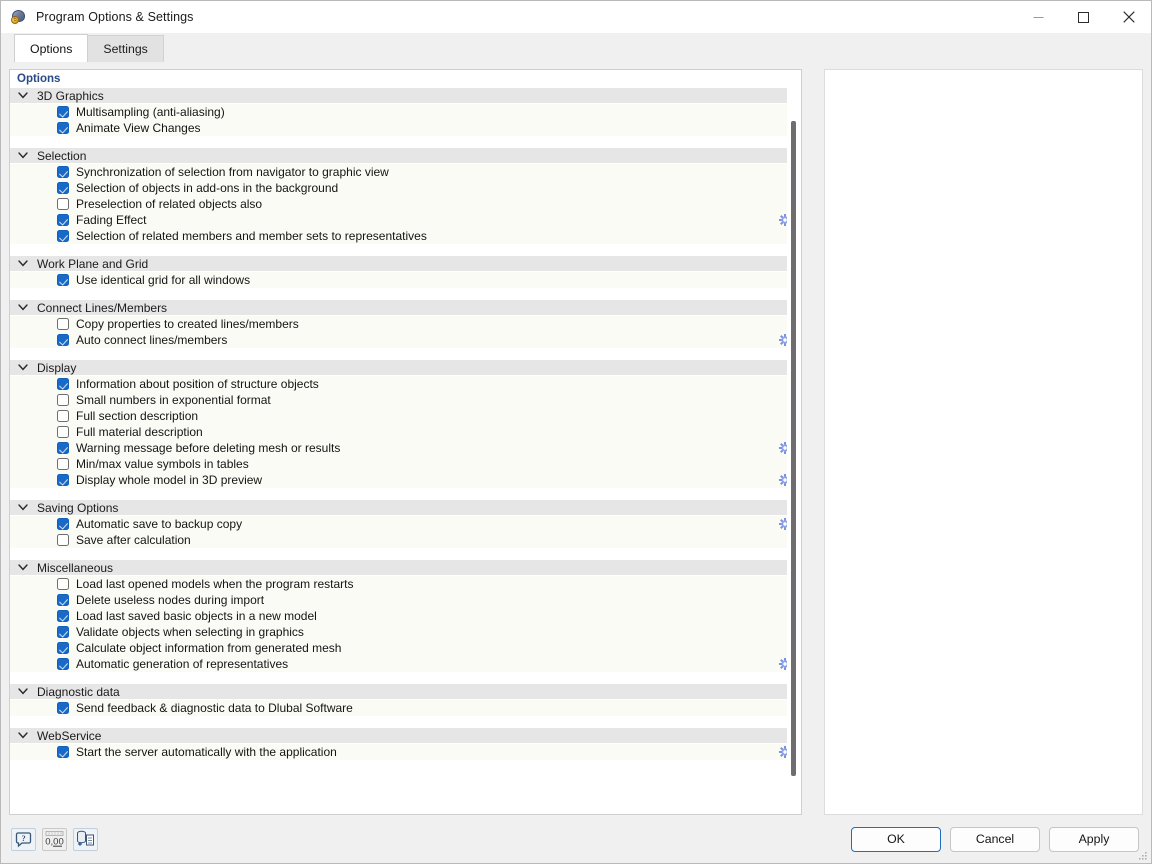 The width and height of the screenshot is (1152, 864). What do you see at coordinates (62, 155) in the screenshot?
I see `section-title: Selection` at bounding box center [62, 155].